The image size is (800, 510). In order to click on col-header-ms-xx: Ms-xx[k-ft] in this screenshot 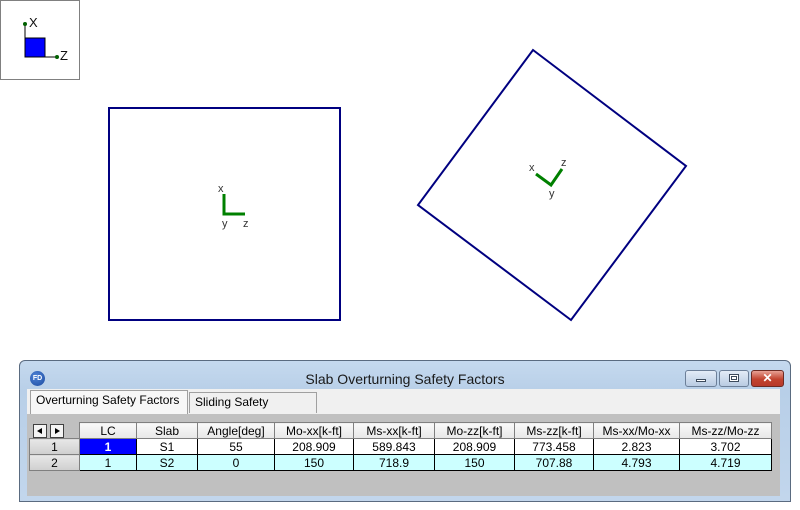, I will do `click(394, 430)`.